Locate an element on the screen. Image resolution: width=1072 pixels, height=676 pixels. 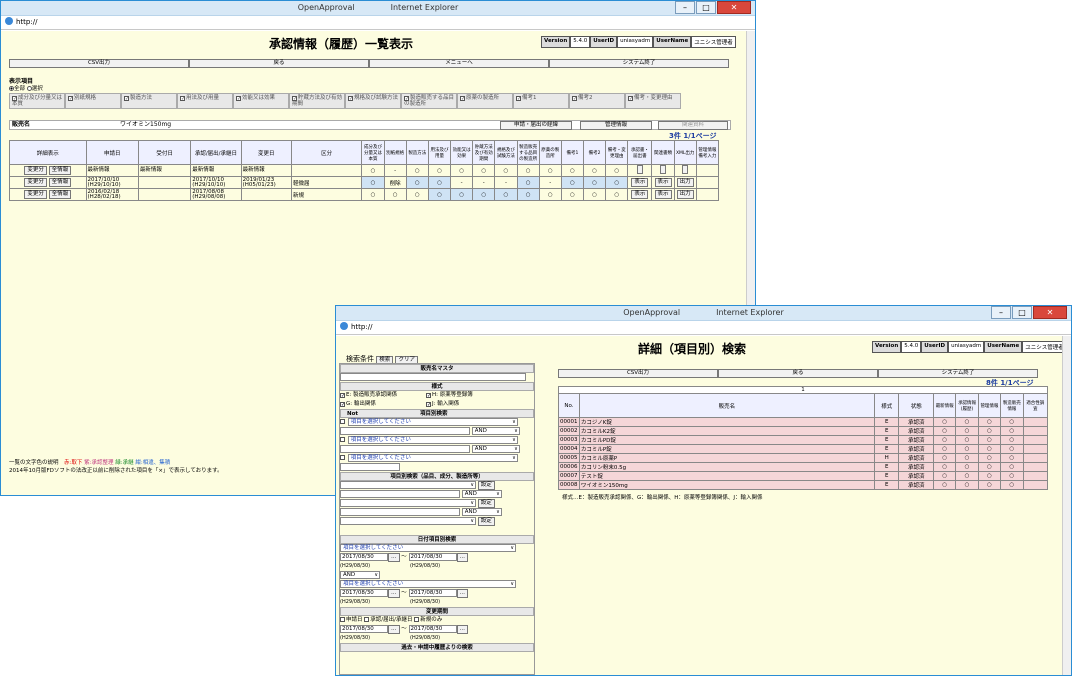
doc-button: 表示 is located at coordinates (640, 194).